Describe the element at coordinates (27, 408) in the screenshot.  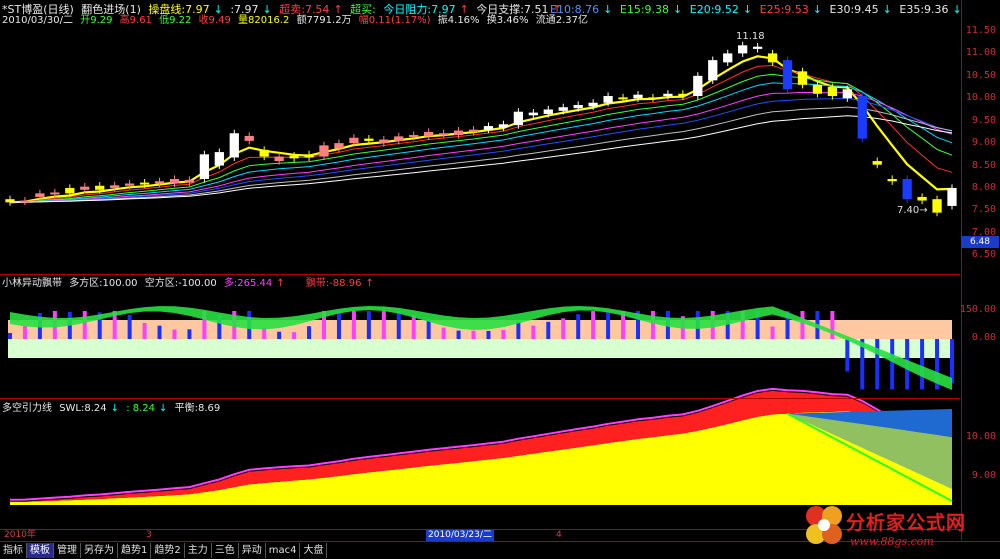
I see `pane3-title: 多空引力线` at that location.